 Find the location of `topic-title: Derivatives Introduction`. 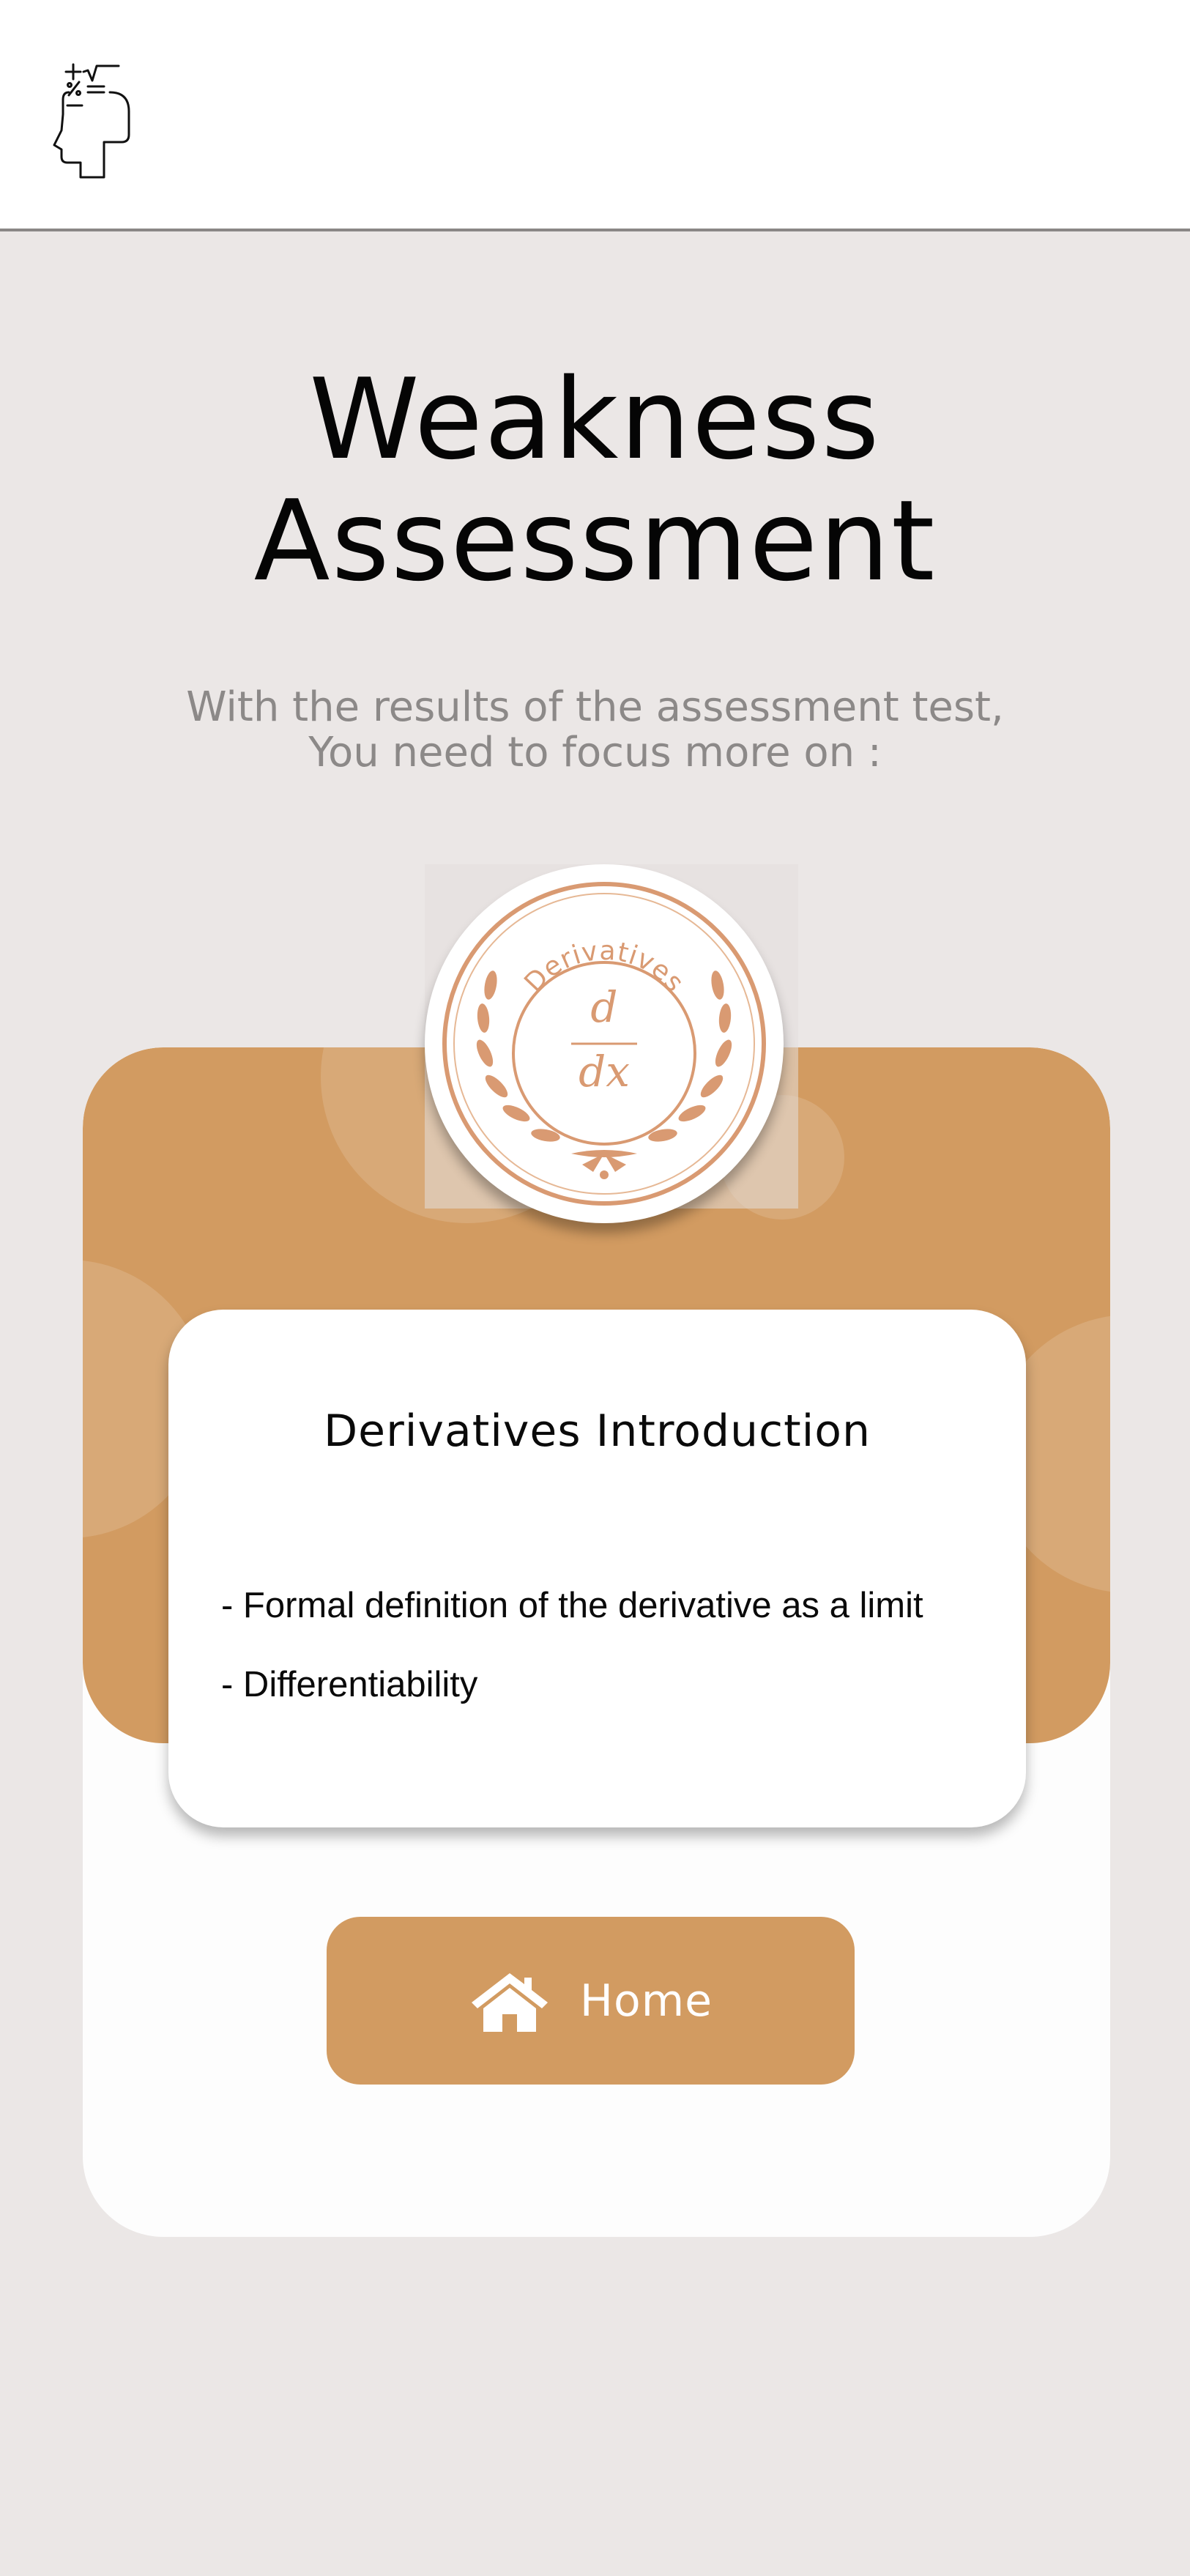

topic-title: Derivatives Introduction is located at coordinates (597, 1431).